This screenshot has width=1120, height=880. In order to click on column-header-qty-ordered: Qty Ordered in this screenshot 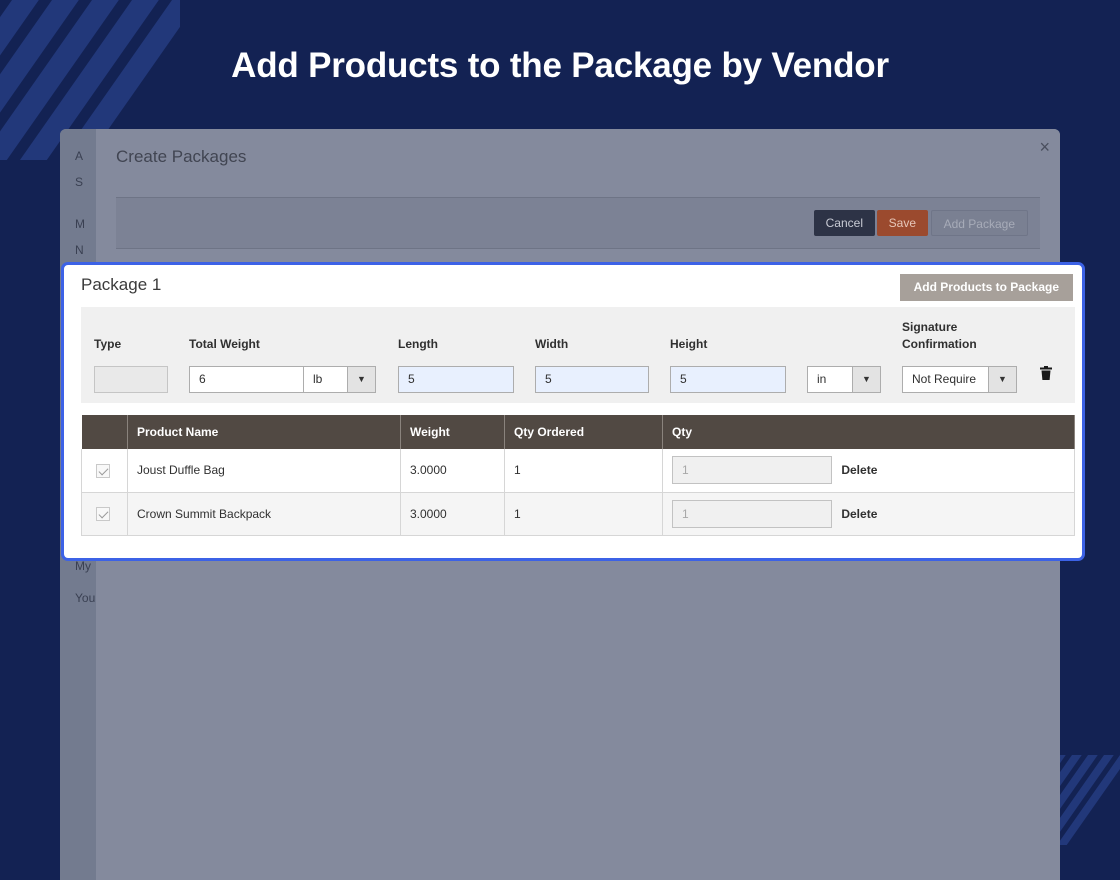, I will do `click(583, 432)`.